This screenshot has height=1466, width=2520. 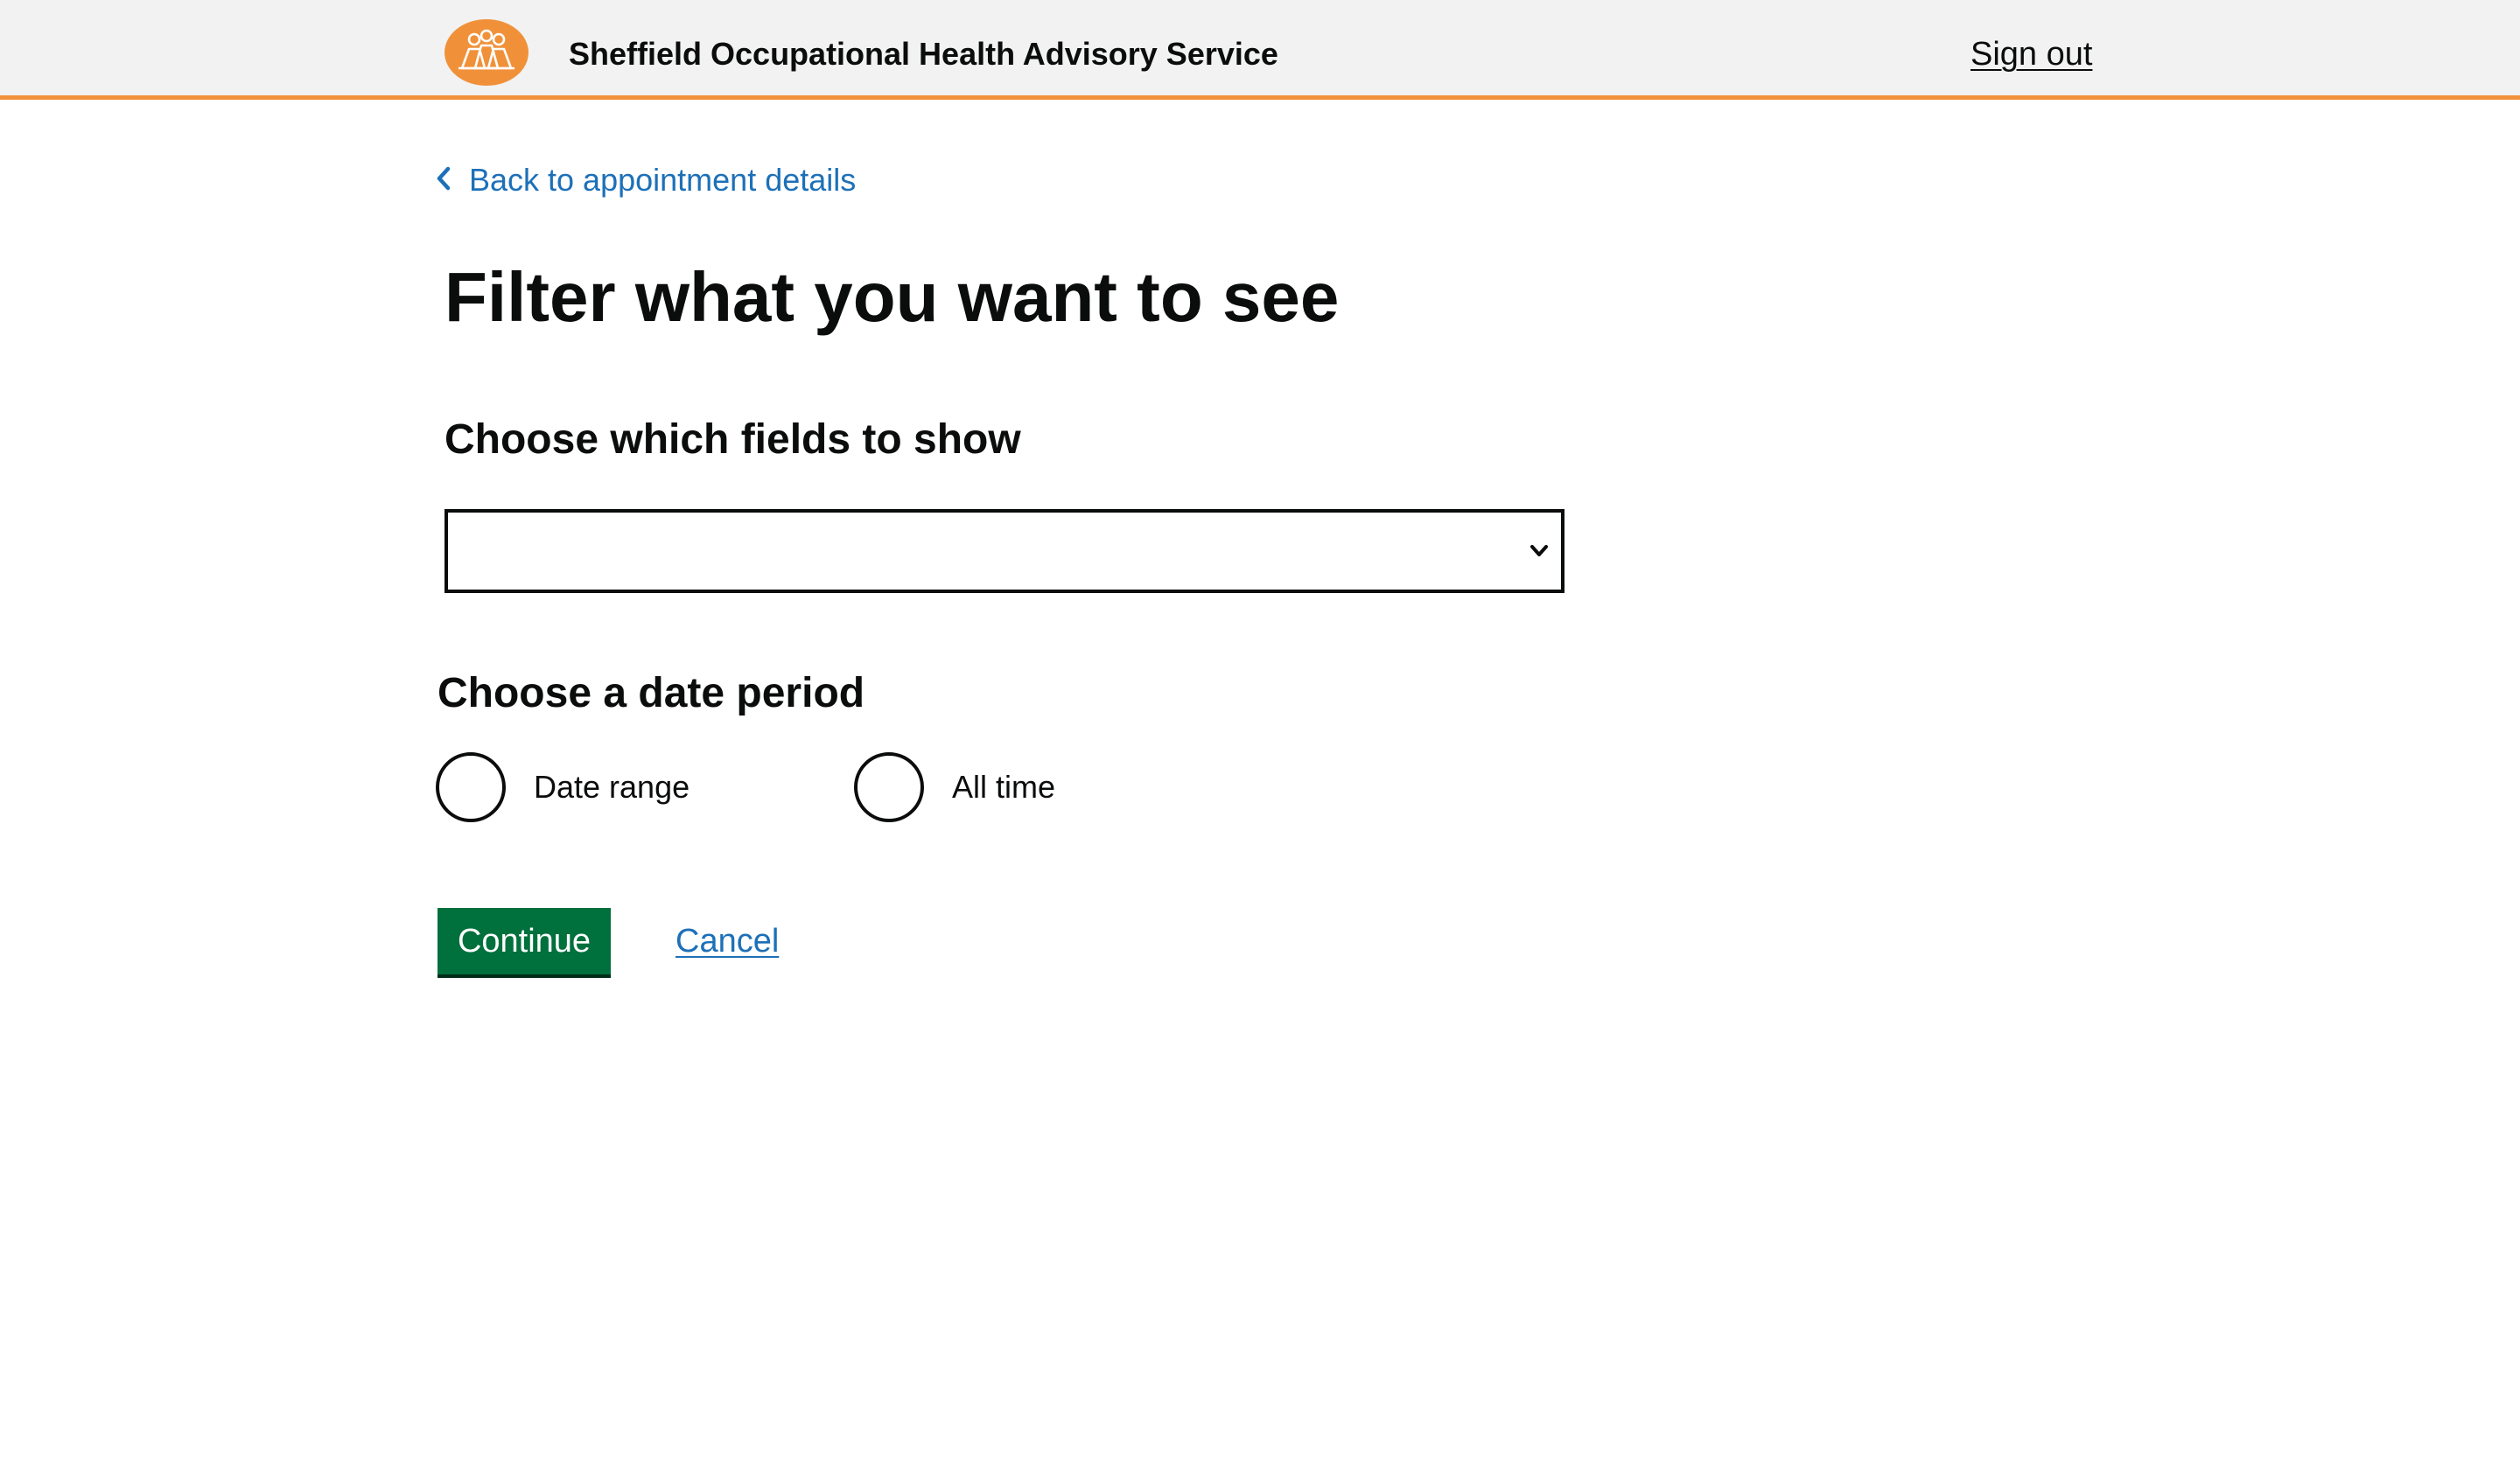 What do you see at coordinates (612, 787) in the screenshot?
I see `radio-date-range-label: Date range` at bounding box center [612, 787].